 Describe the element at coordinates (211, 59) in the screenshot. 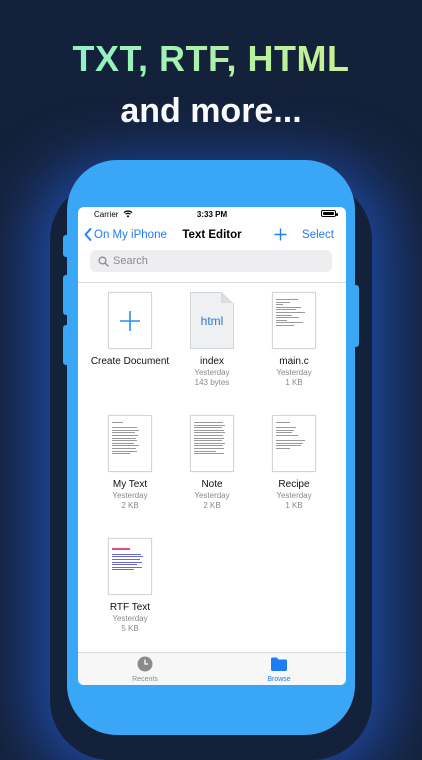

I see `headline: TXT, RTF, HTML` at that location.